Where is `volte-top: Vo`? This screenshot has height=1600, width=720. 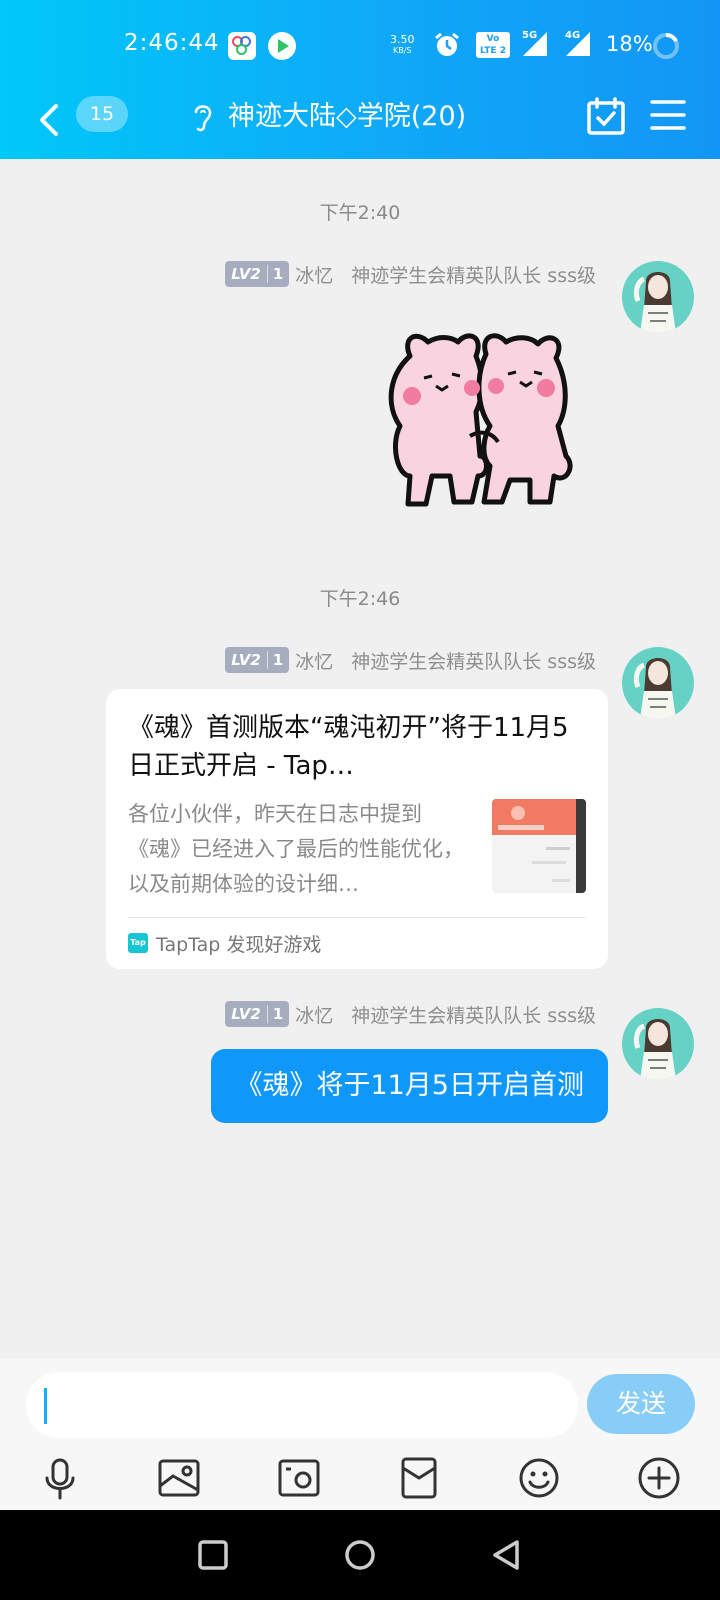
volte-top: Vo is located at coordinates (493, 39).